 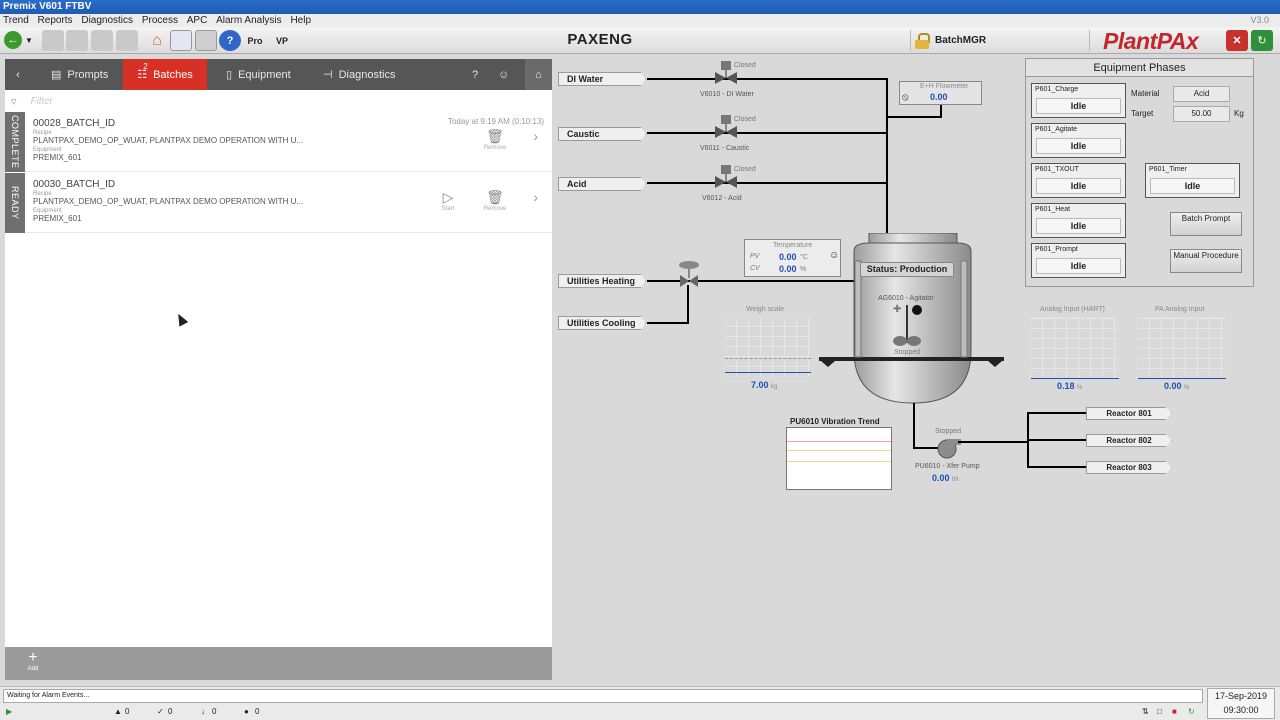 What do you see at coordinates (602, 323) in the screenshot?
I see `source-utilities-cooling: Utilities Cooling` at bounding box center [602, 323].